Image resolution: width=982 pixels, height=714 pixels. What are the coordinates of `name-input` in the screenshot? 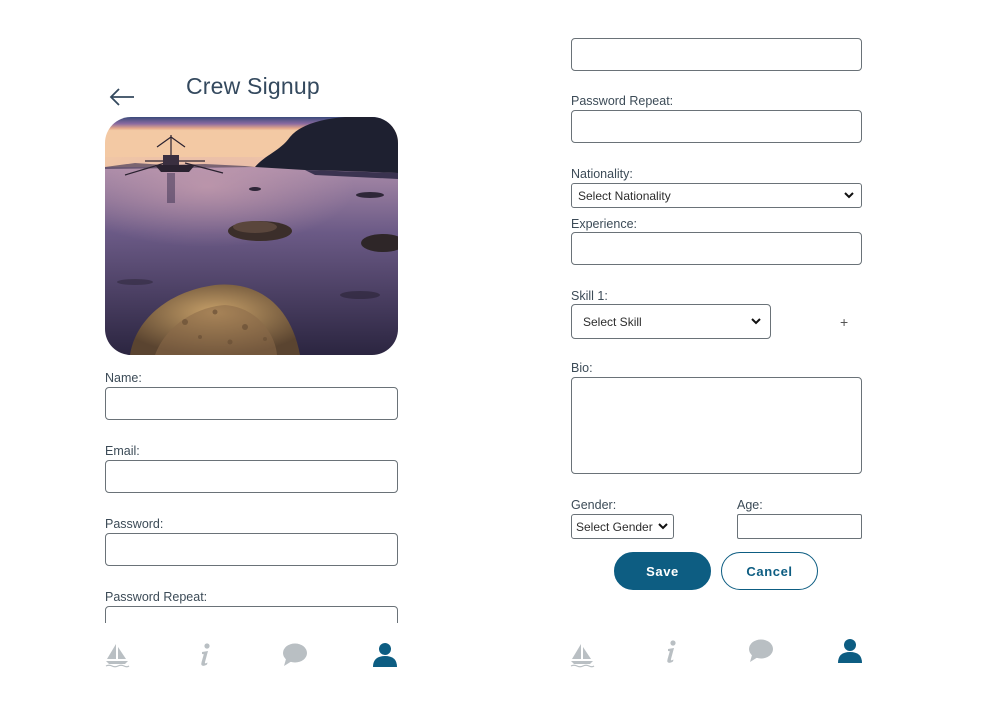 It's located at (251, 403).